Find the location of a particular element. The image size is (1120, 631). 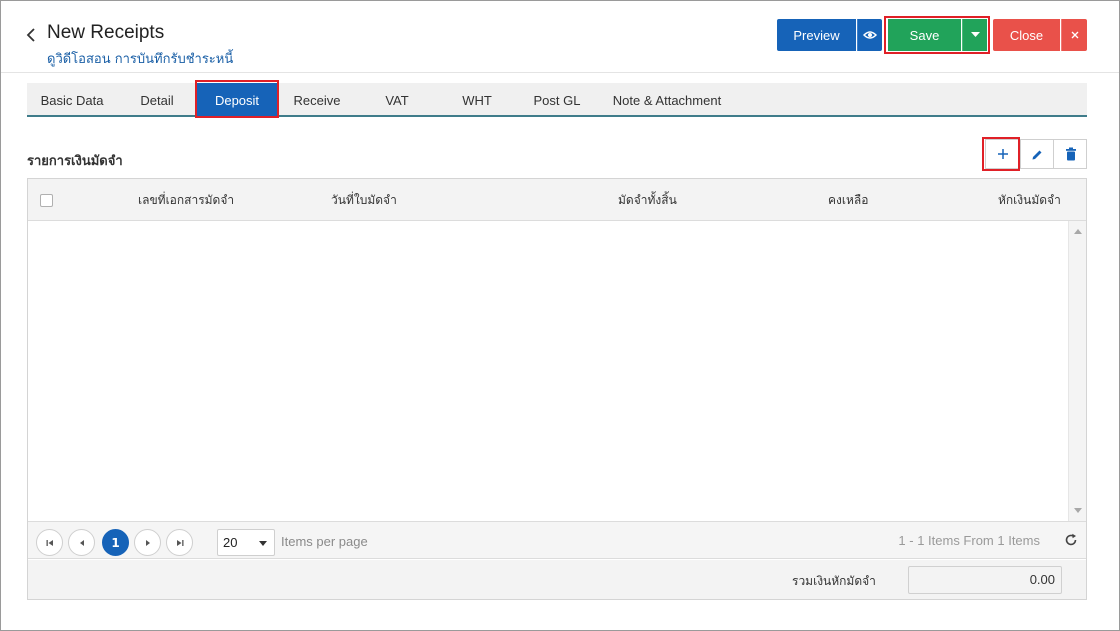

save-options-button is located at coordinates (974, 35).